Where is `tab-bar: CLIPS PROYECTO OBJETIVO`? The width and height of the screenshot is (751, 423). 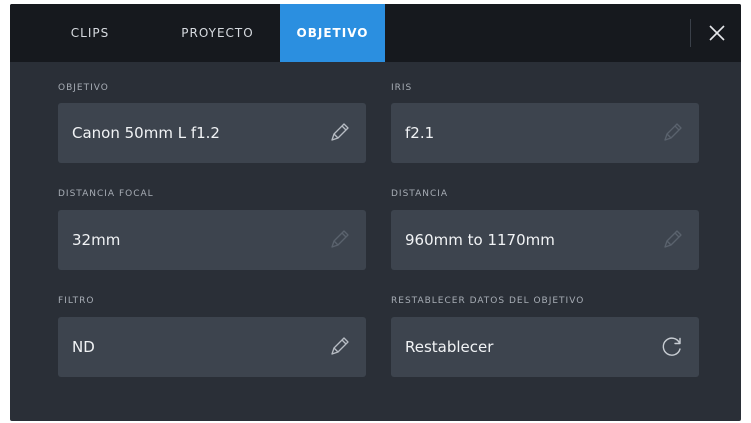
tab-bar: CLIPS PROYECTO OBJETIVO is located at coordinates (375, 33).